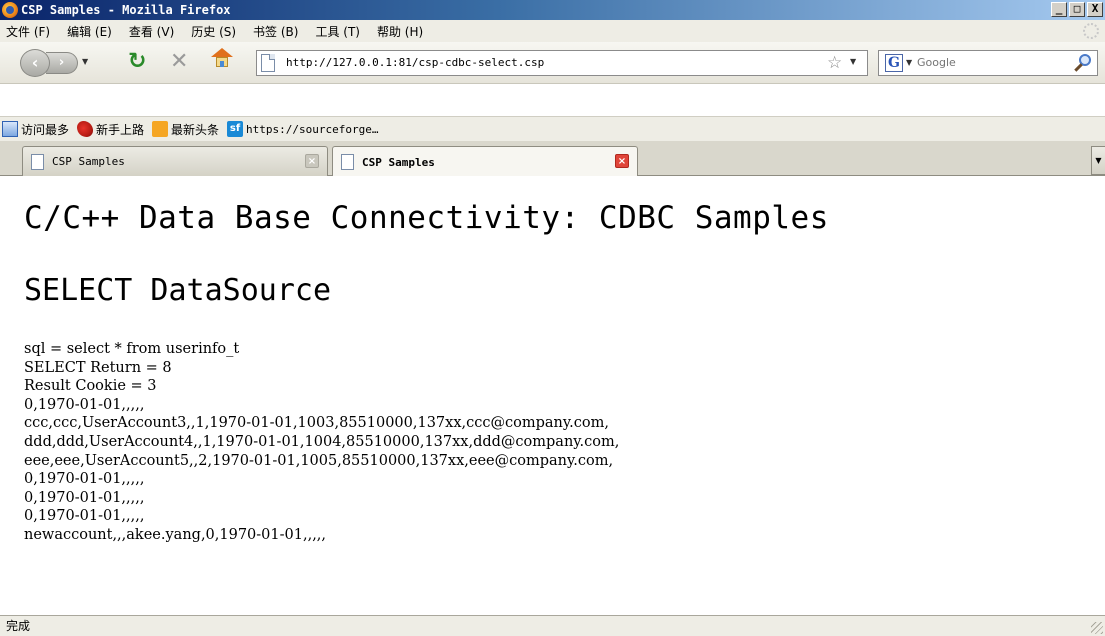 Image resolution: width=1105 pixels, height=636 pixels. I want to click on status-text: 完成, so click(18, 626).